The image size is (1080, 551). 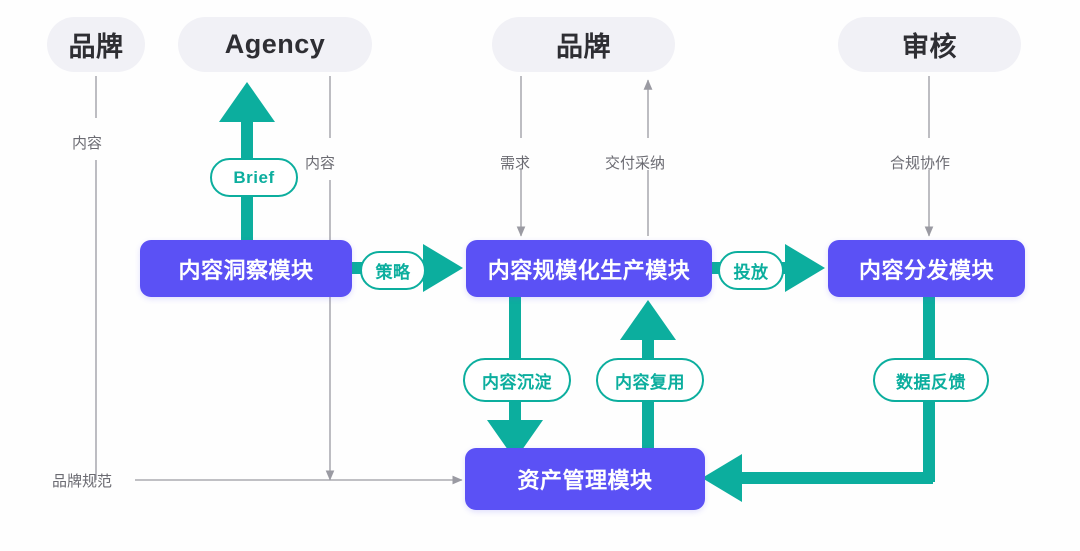 I want to click on module-box-content-production: 内容规模化生产模块, so click(x=589, y=268).